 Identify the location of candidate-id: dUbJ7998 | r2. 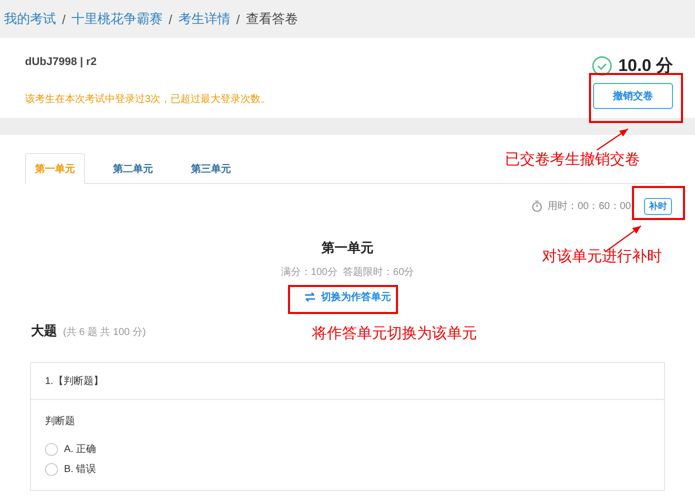
(61, 62).